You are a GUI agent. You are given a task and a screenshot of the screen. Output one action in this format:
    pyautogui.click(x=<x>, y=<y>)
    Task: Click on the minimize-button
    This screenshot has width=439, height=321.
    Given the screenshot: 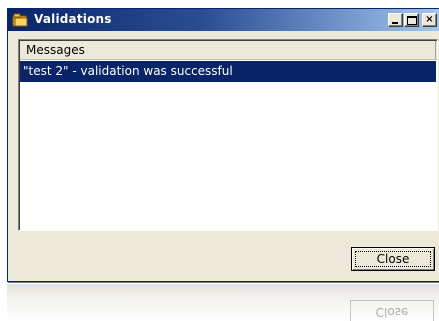 What is the action you would take?
    pyautogui.click(x=395, y=20)
    